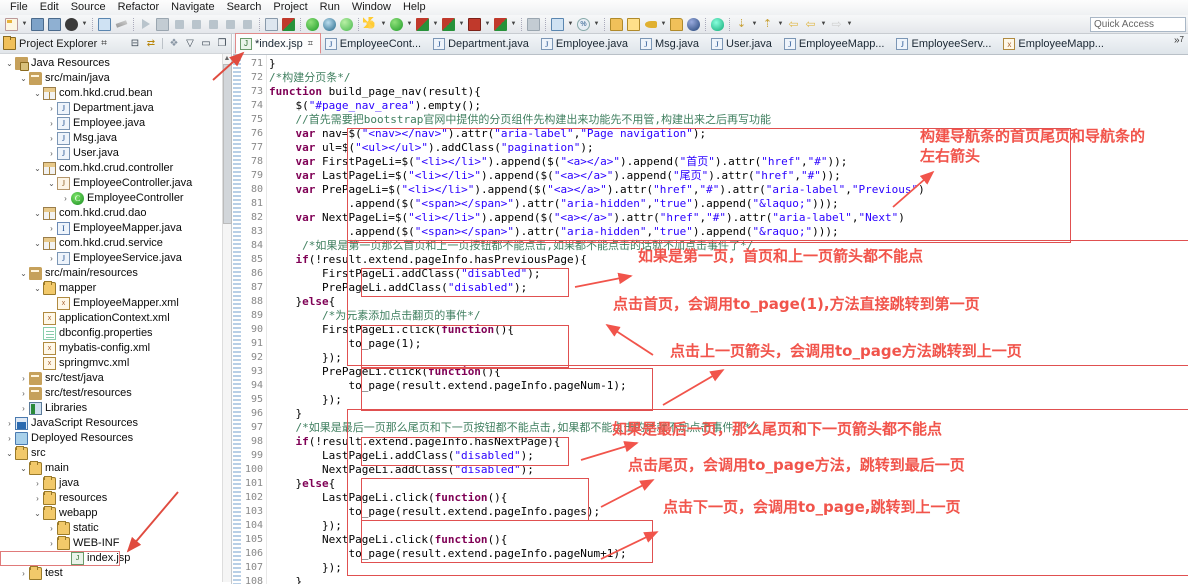  Describe the element at coordinates (500, 24) in the screenshot. I see `external-tools-icon` at that location.